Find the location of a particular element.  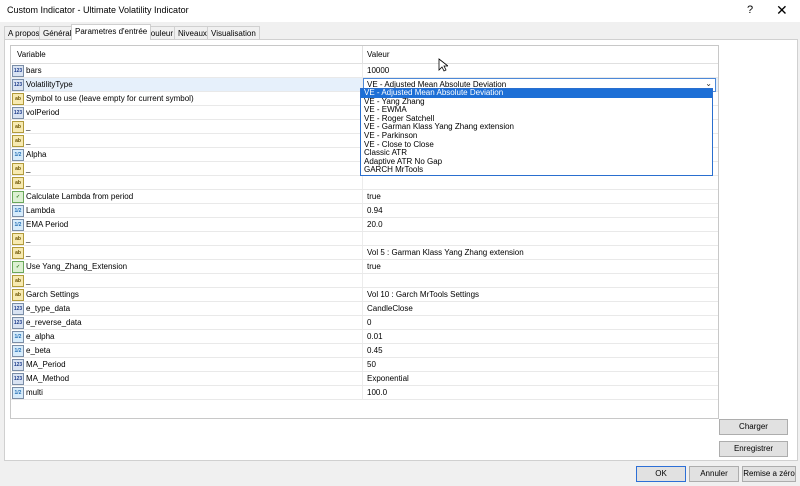

tab-a-propos: A propos is located at coordinates (24, 33).